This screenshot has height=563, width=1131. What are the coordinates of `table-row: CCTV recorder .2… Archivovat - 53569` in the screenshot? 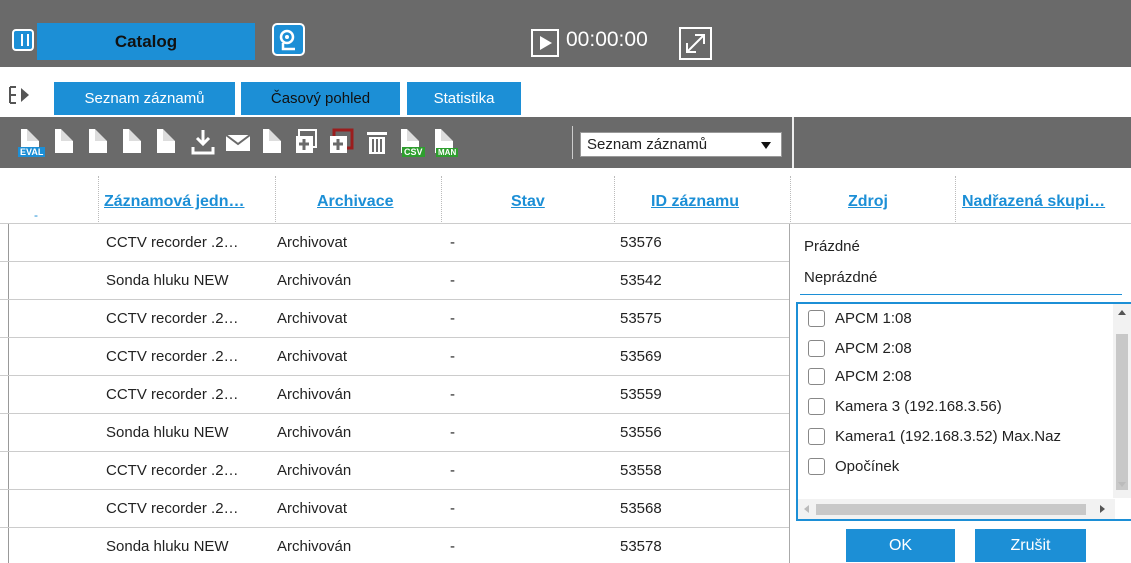 It's located at (395, 357).